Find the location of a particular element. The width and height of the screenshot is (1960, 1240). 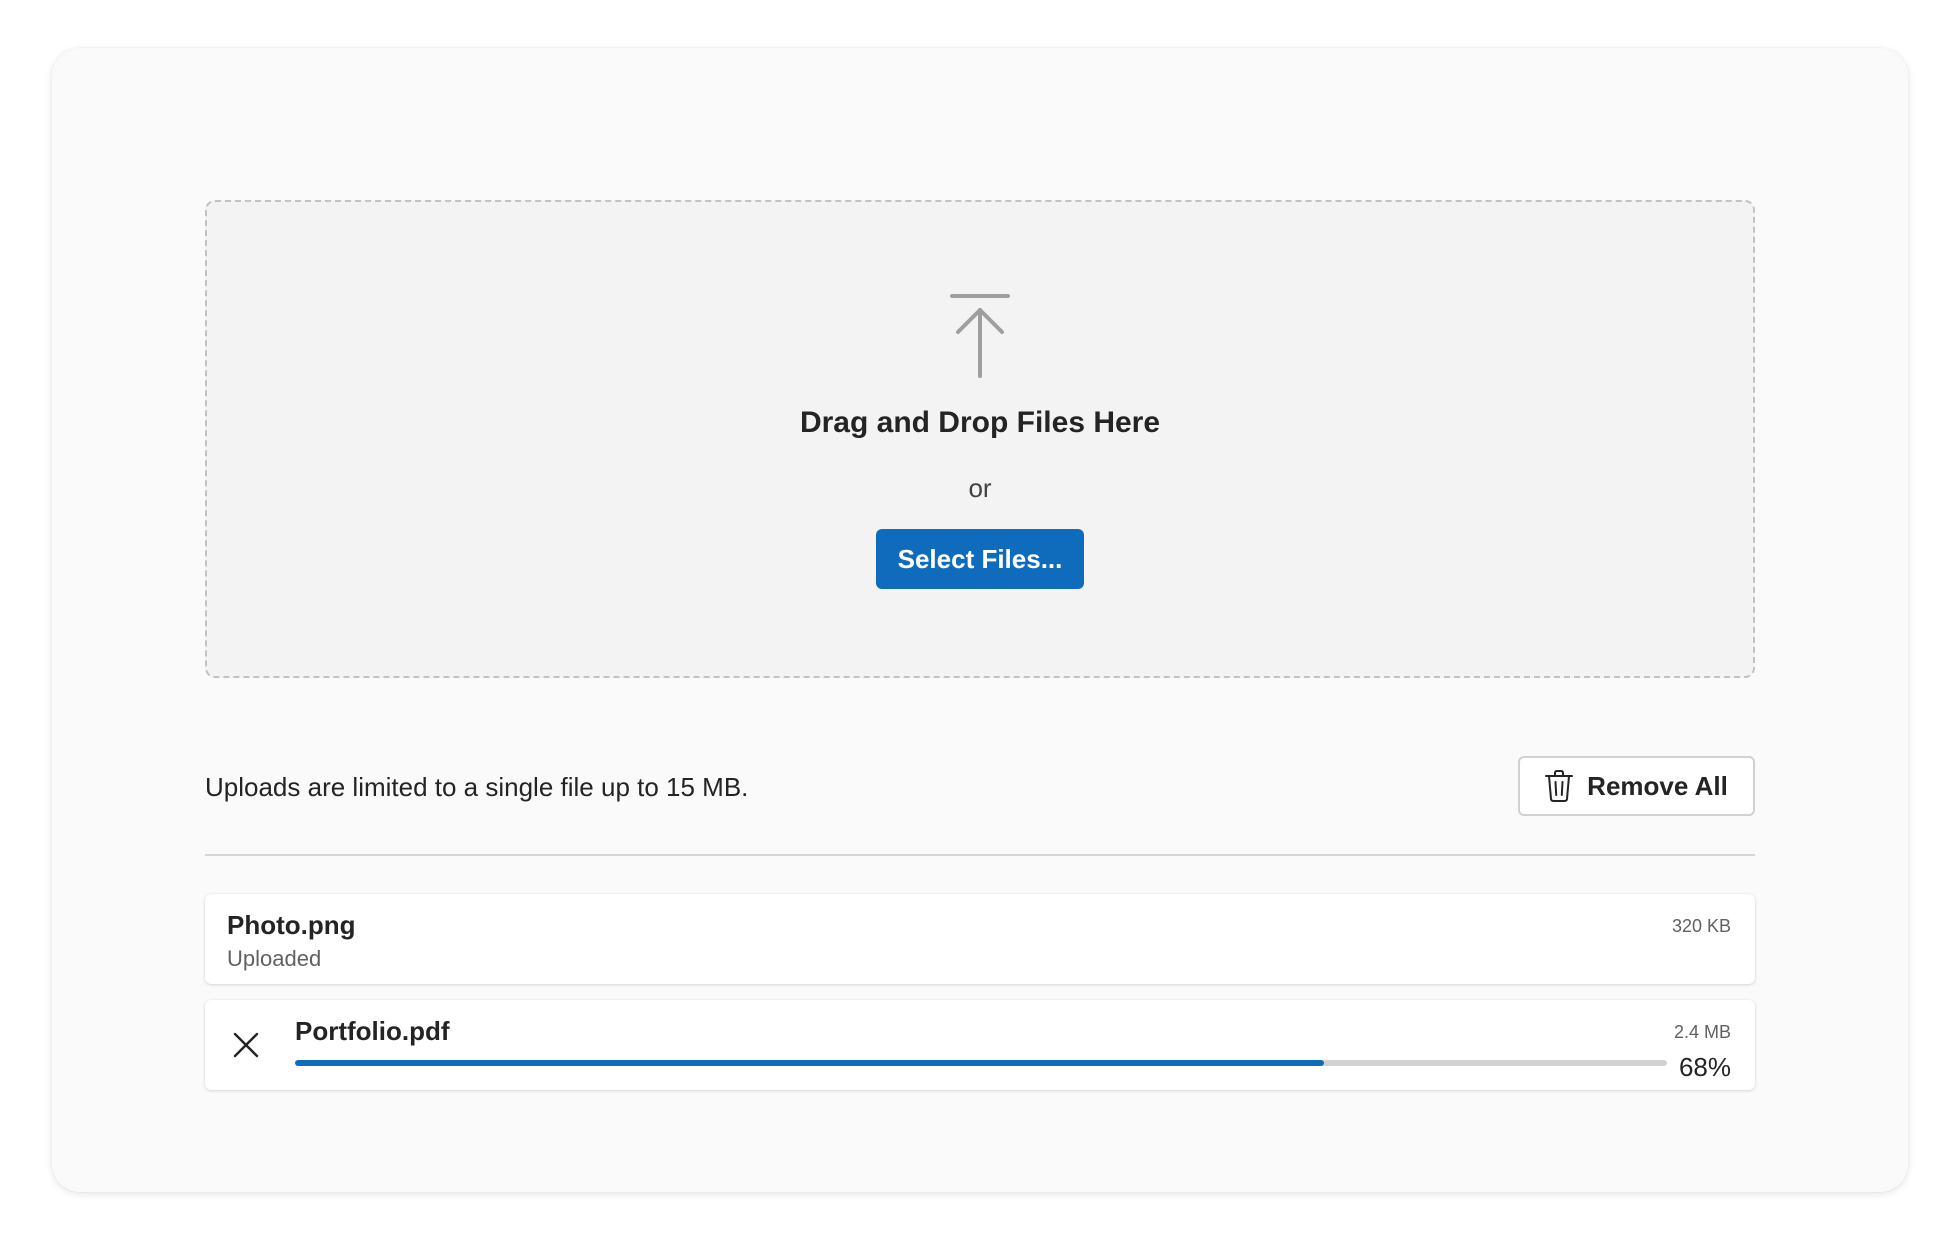

remove-all-button: Remove All is located at coordinates (1636, 786).